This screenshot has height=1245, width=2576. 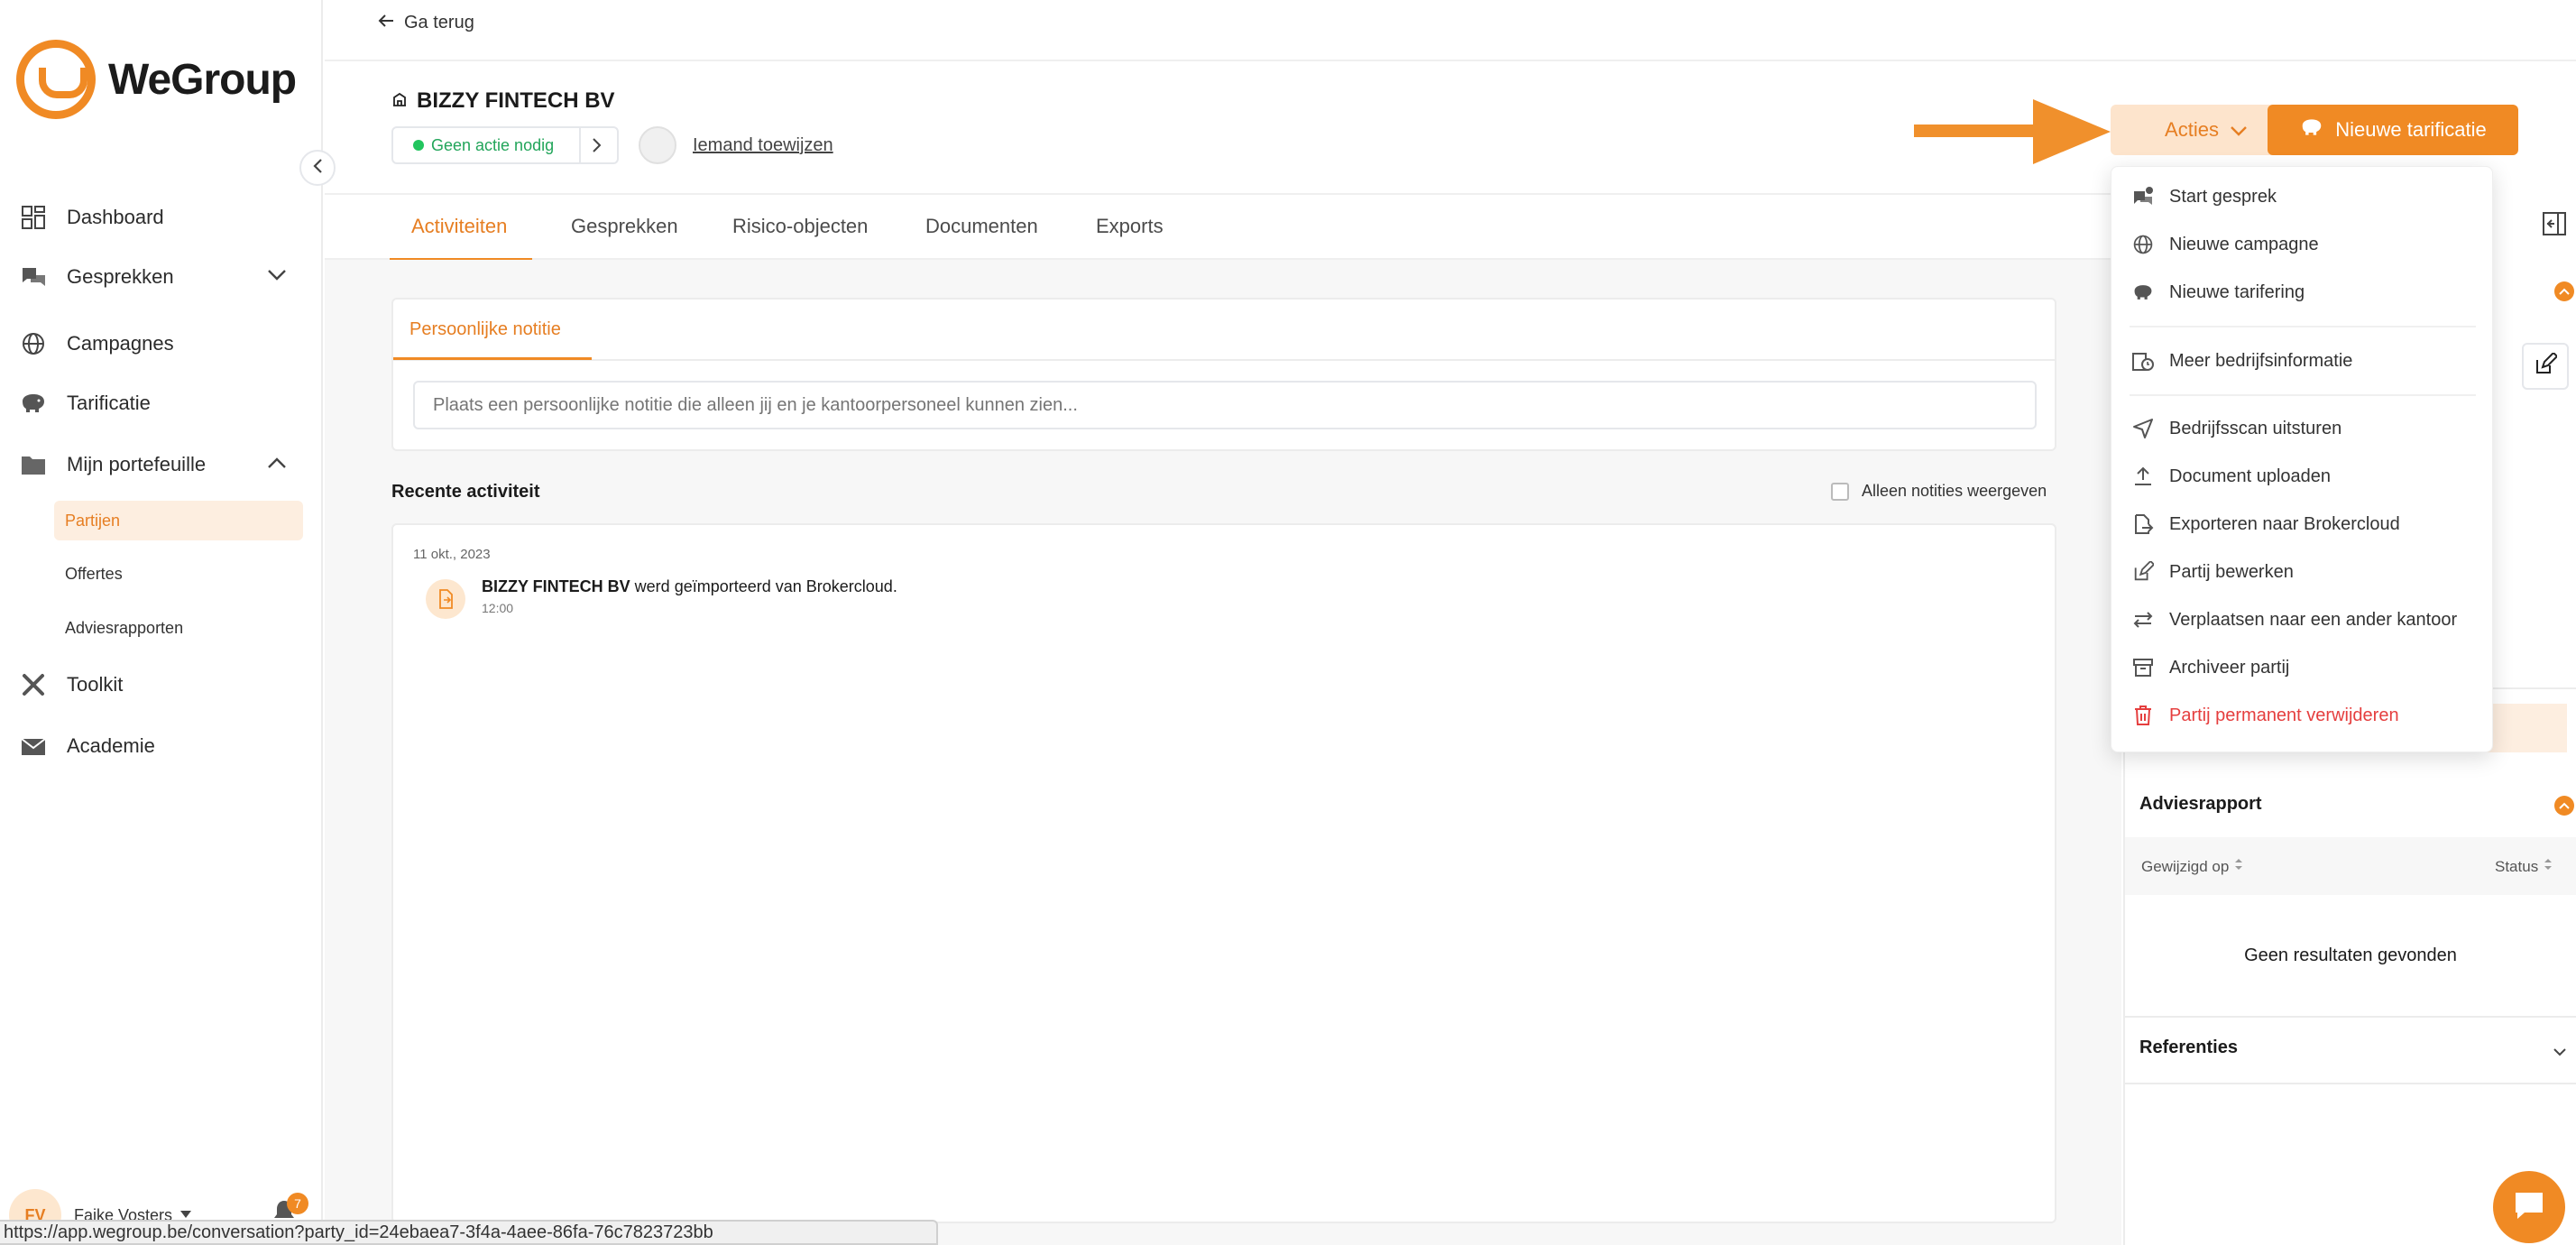 What do you see at coordinates (84, 403) in the screenshot?
I see `sidebar-item-tarificatie: Tarificatie` at bounding box center [84, 403].